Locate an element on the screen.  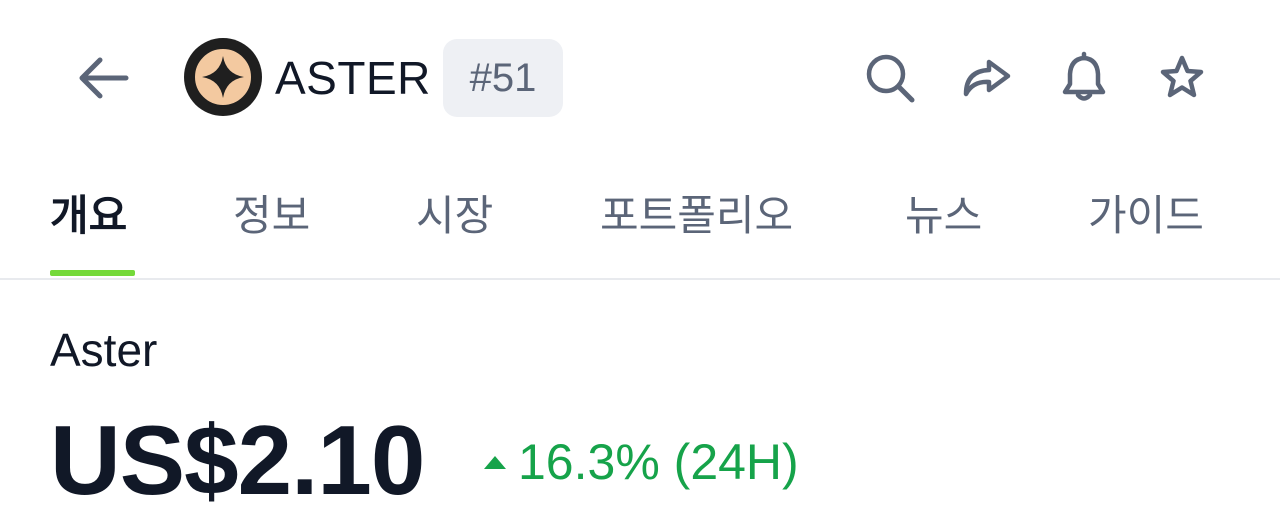
bell-icon is located at coordinates (1084, 76).